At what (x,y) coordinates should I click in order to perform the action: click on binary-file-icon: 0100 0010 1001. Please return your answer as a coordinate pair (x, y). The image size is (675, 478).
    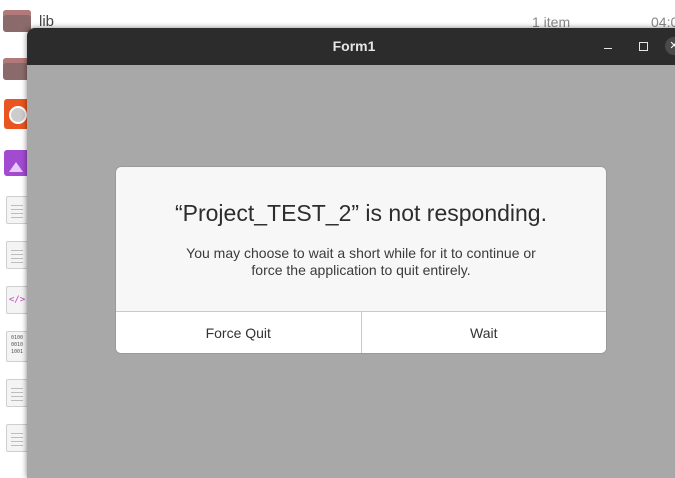
    Looking at the image, I should click on (17, 346).